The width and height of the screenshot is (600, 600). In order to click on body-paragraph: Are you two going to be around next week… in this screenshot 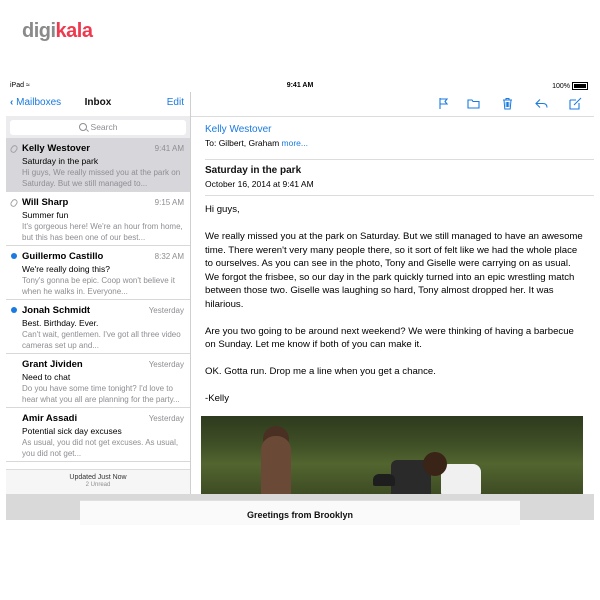, I will do `click(389, 338)`.